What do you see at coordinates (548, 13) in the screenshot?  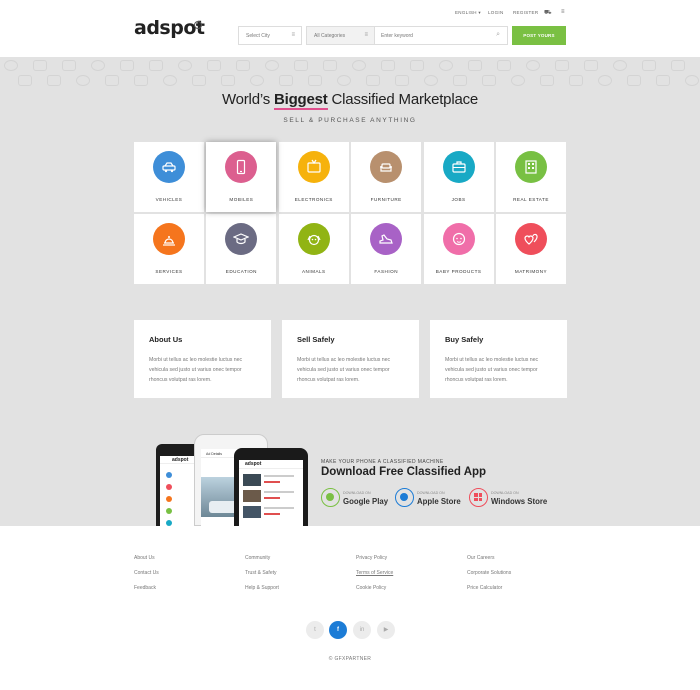 I see `cart-icon: ⛟` at bounding box center [548, 13].